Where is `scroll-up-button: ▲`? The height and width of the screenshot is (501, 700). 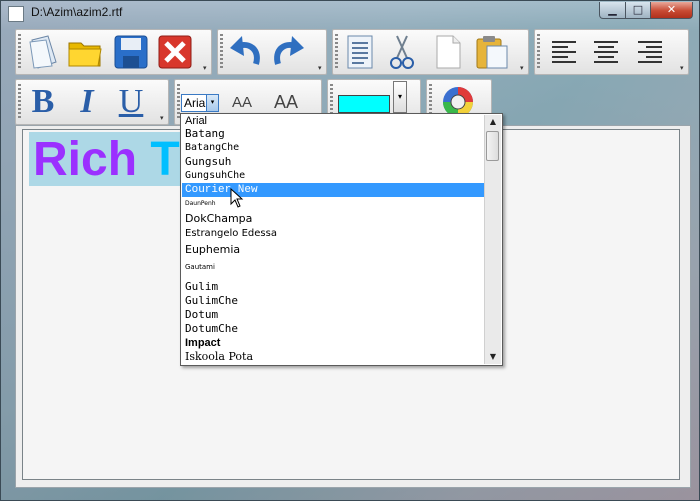 scroll-up-button: ▲ is located at coordinates (493, 122).